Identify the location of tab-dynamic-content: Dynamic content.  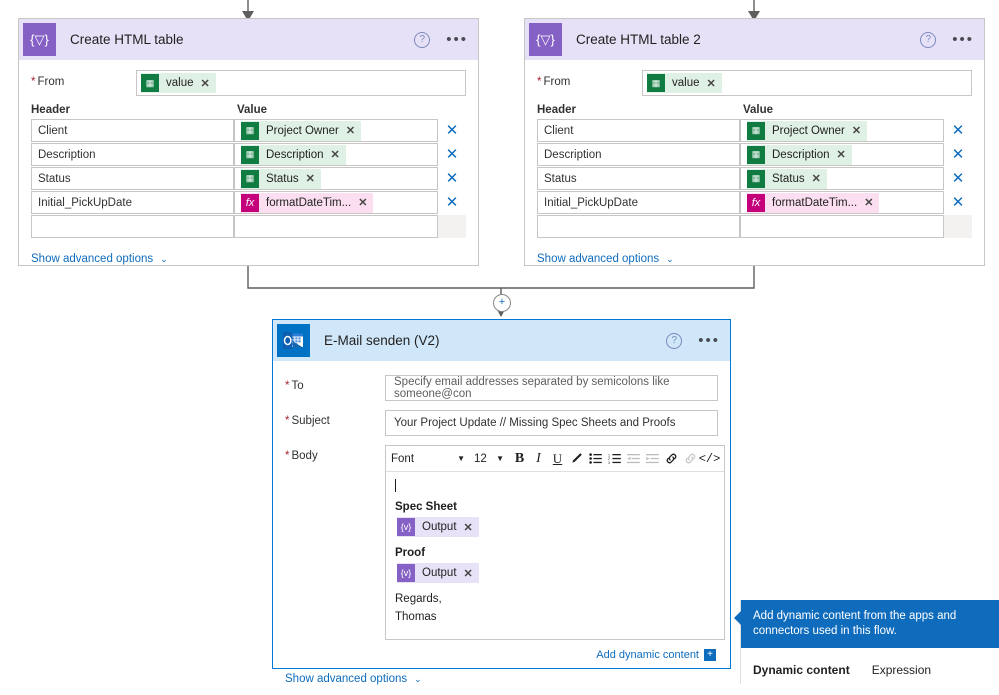
(801, 670).